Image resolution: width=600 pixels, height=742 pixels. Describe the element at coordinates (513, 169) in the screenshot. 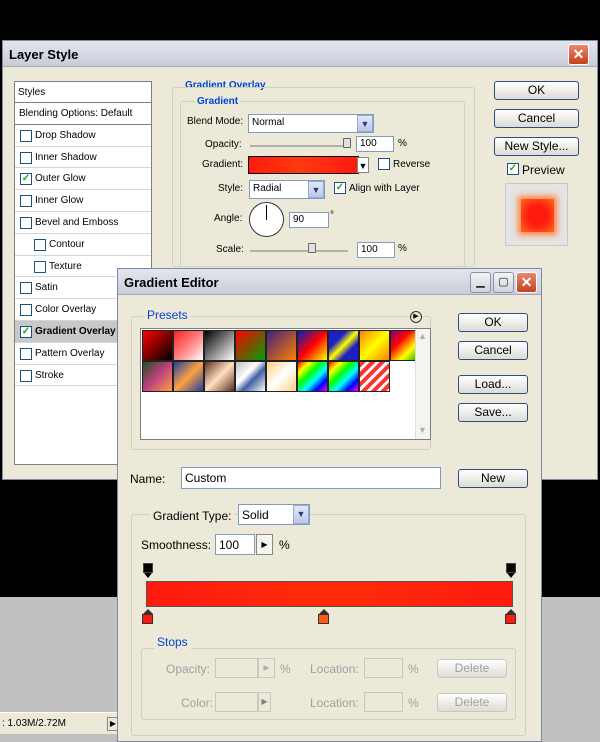

I see `preview-checkbox: ✓` at that location.